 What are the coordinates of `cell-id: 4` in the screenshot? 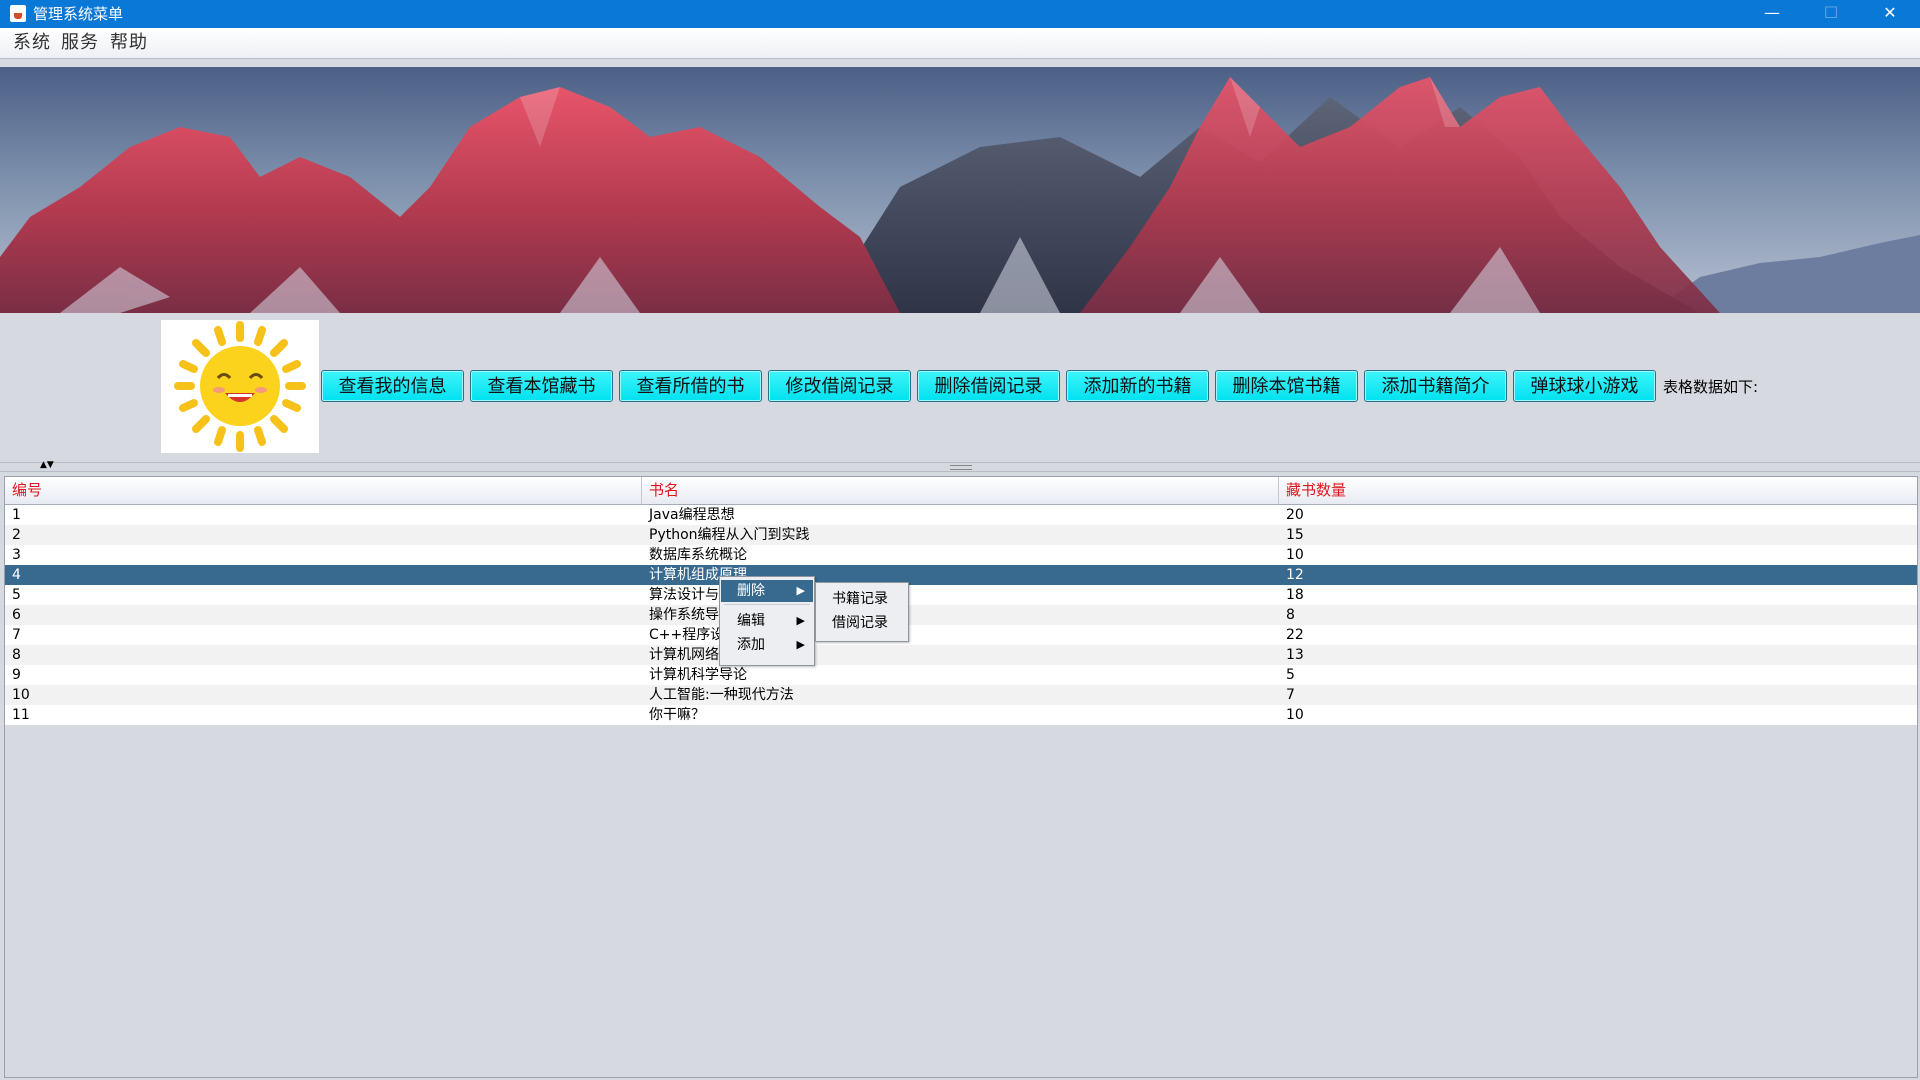 It's located at (16, 575).